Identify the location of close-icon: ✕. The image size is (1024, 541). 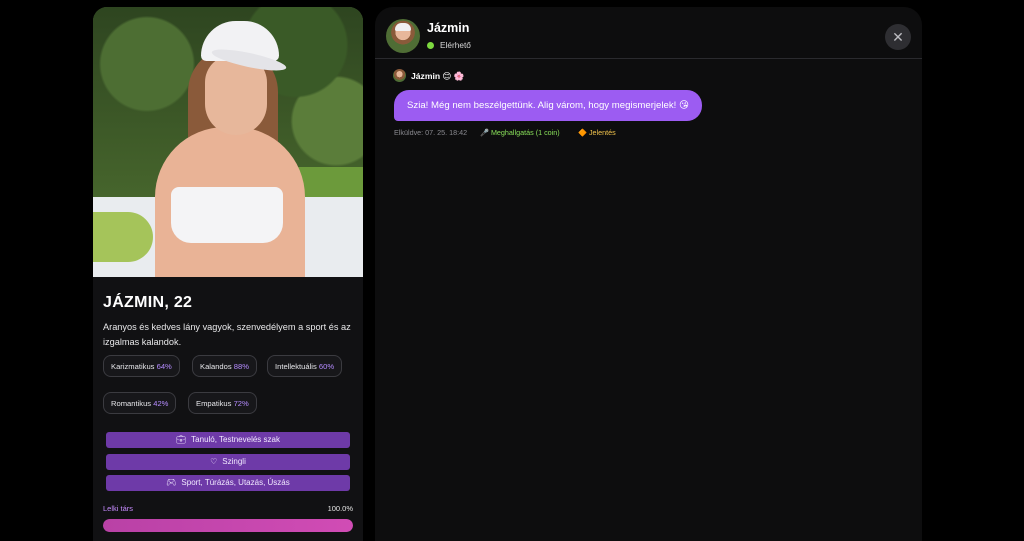
(898, 37).